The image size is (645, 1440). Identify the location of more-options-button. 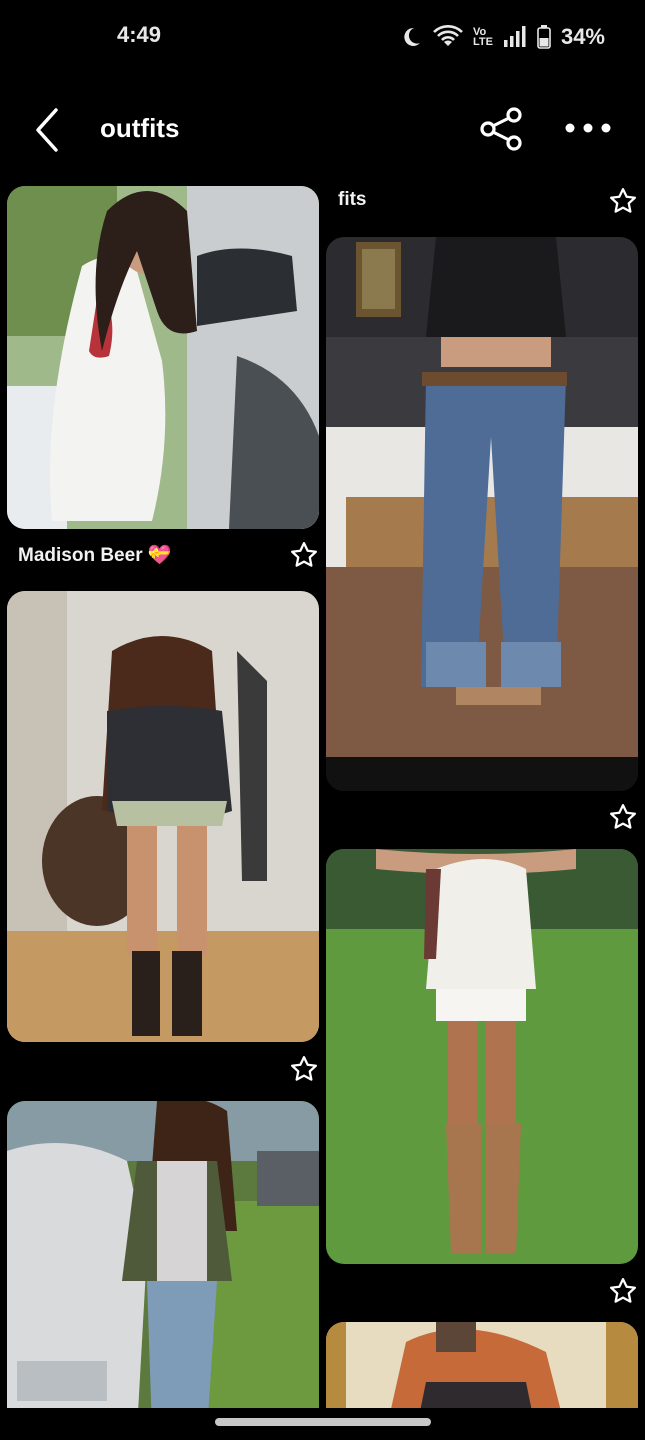
(588, 128).